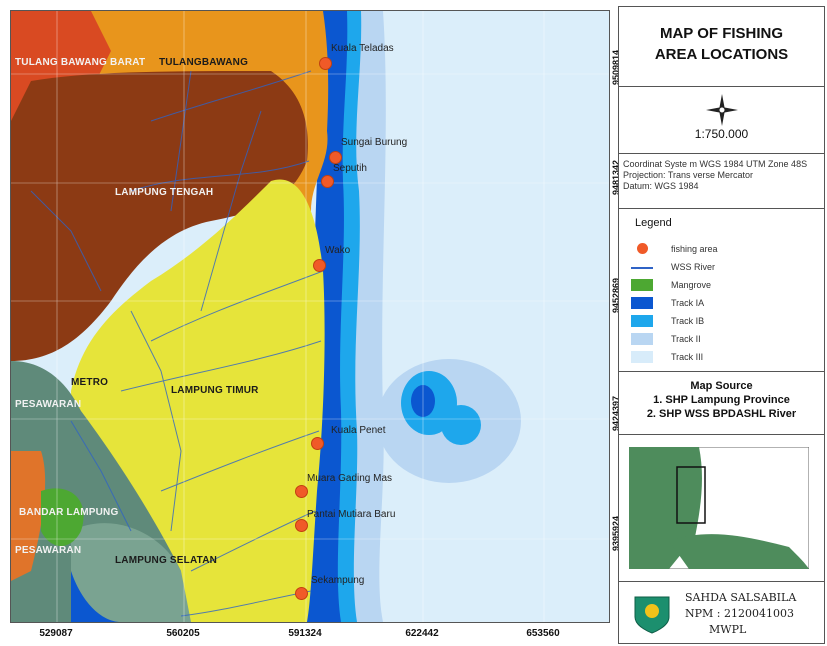 Image resolution: width=827 pixels, height=646 pixels. What do you see at coordinates (166, 560) in the screenshot?
I see `region-label-lampung-selatan: LAMPUNG SELATAN` at bounding box center [166, 560].